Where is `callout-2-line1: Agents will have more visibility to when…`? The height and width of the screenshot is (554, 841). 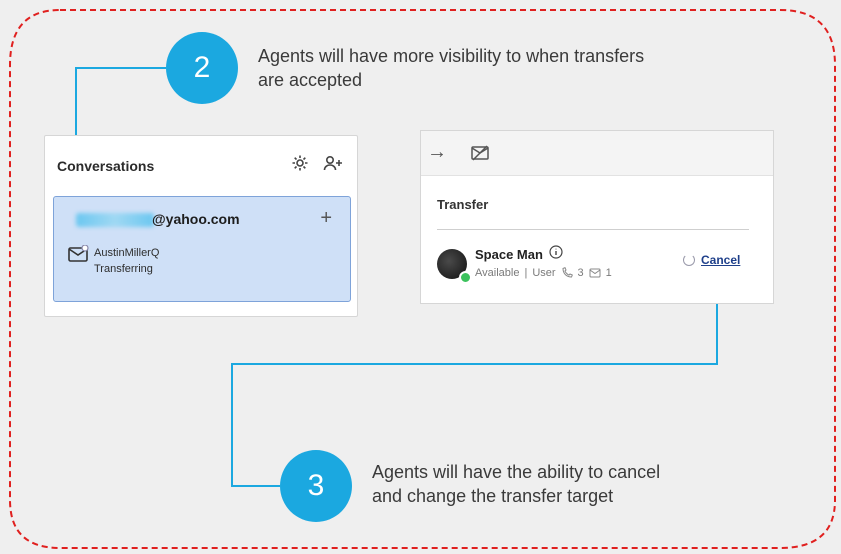
callout-2-line1: Agents will have more visibility to when… is located at coordinates (451, 56).